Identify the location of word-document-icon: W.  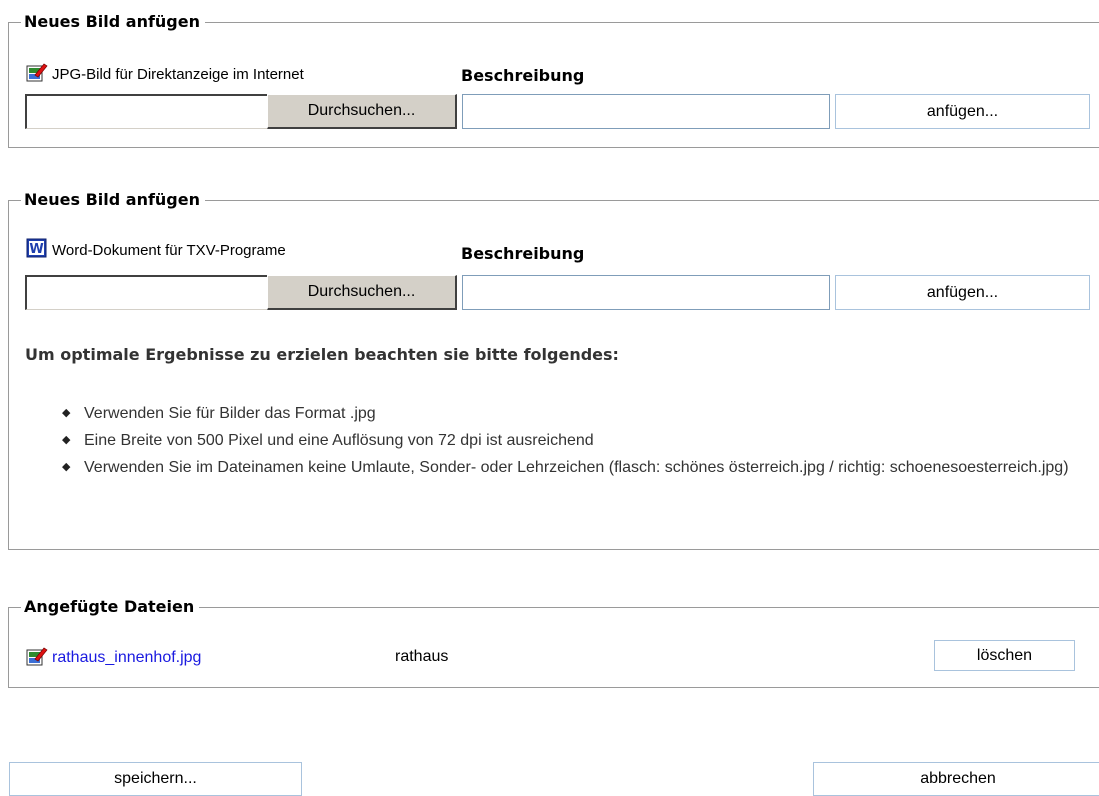
(37, 250).